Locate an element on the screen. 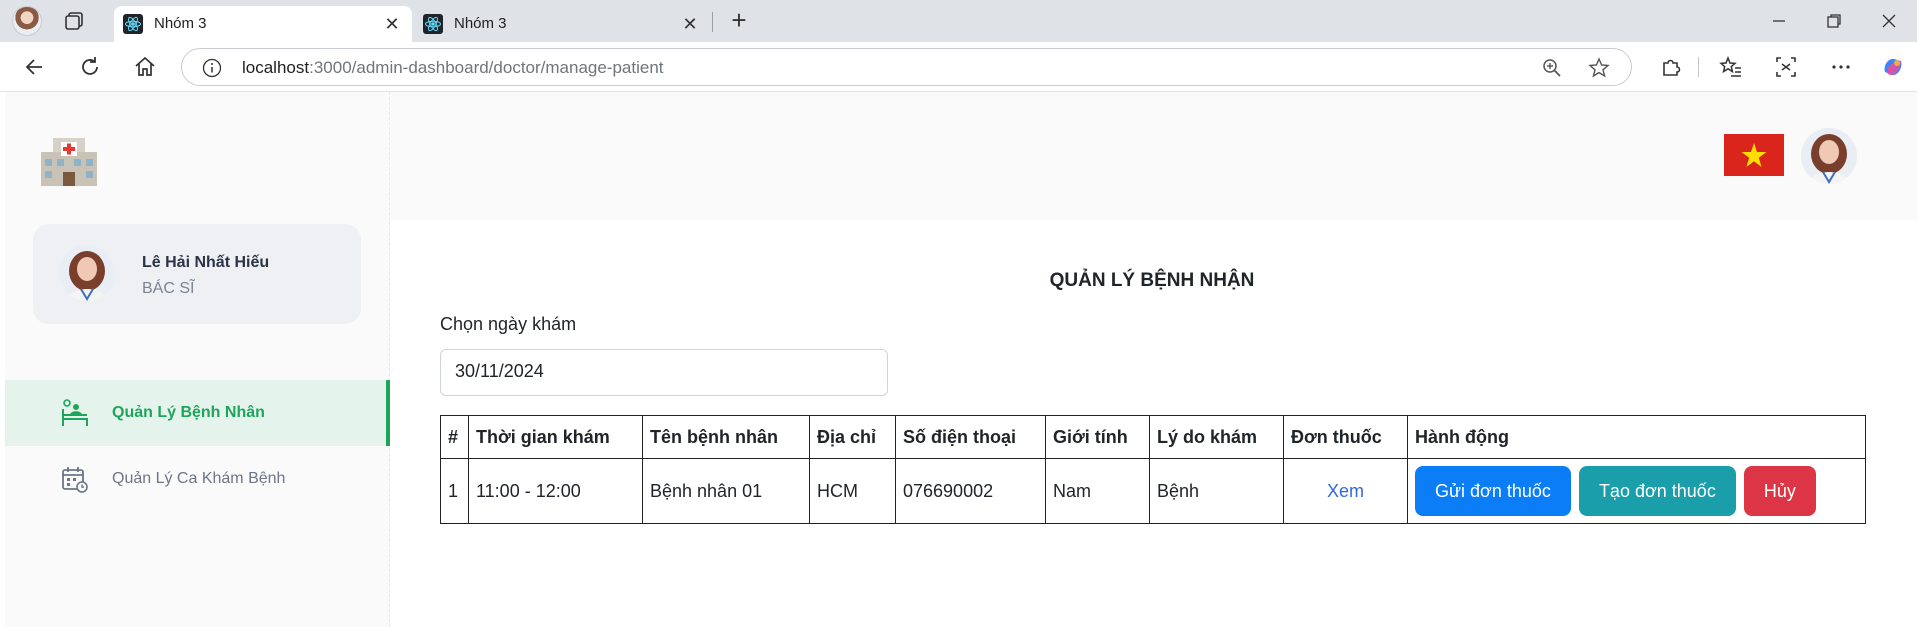 This screenshot has height=627, width=1917. send-prescription-button: Gửi đơn thuốc is located at coordinates (1493, 491).